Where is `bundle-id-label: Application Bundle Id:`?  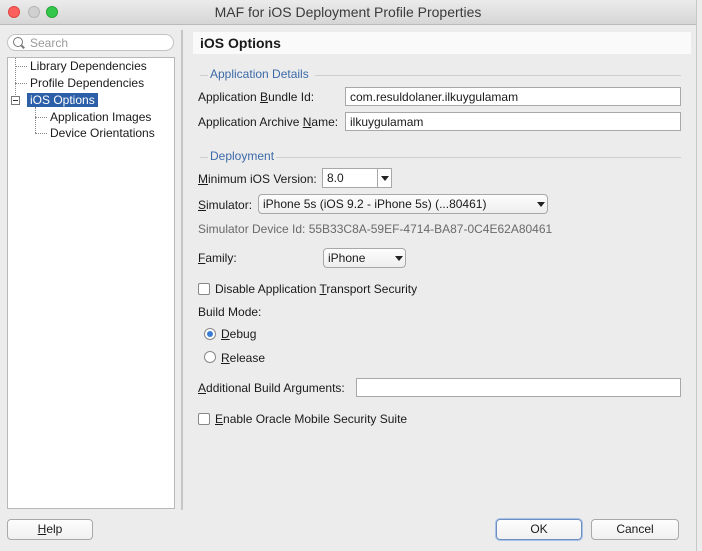 bundle-id-label: Application Bundle Id: is located at coordinates (256, 97).